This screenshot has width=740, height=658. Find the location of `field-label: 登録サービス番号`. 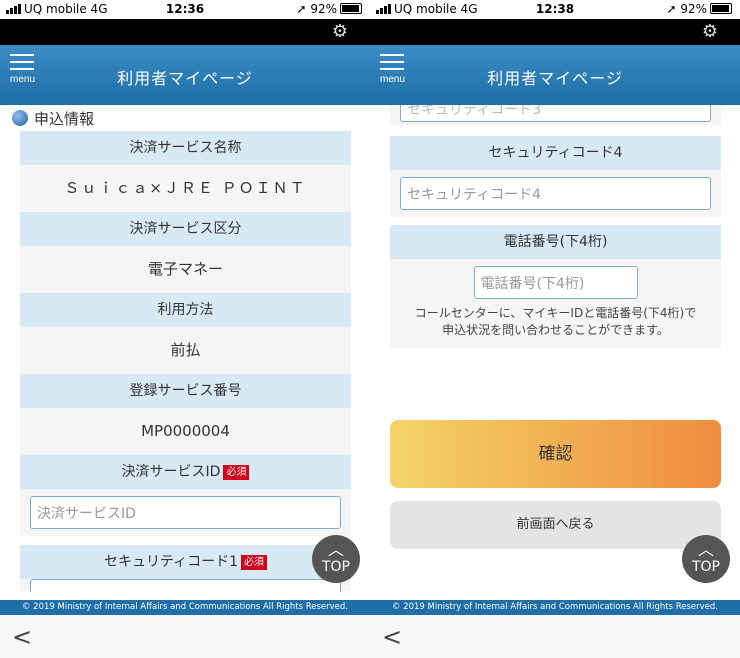

field-label: 登録サービス番号 is located at coordinates (185, 391).